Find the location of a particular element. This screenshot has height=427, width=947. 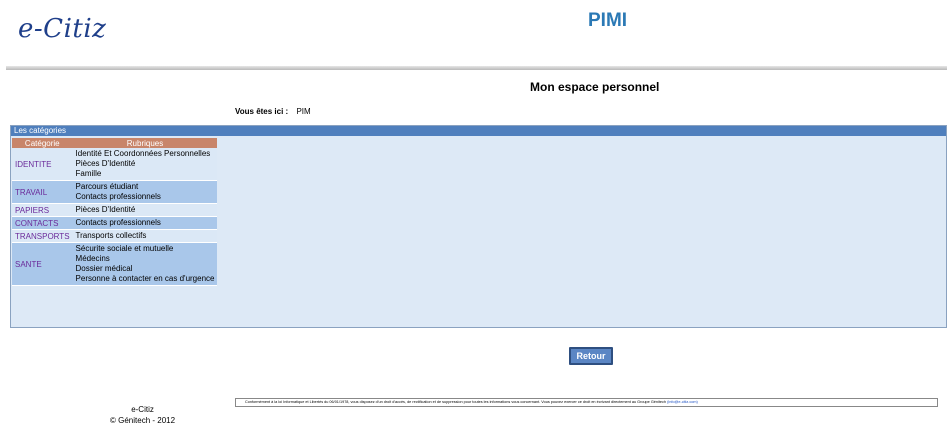

rubrique-link: Parcours étudiant is located at coordinates (145, 187).